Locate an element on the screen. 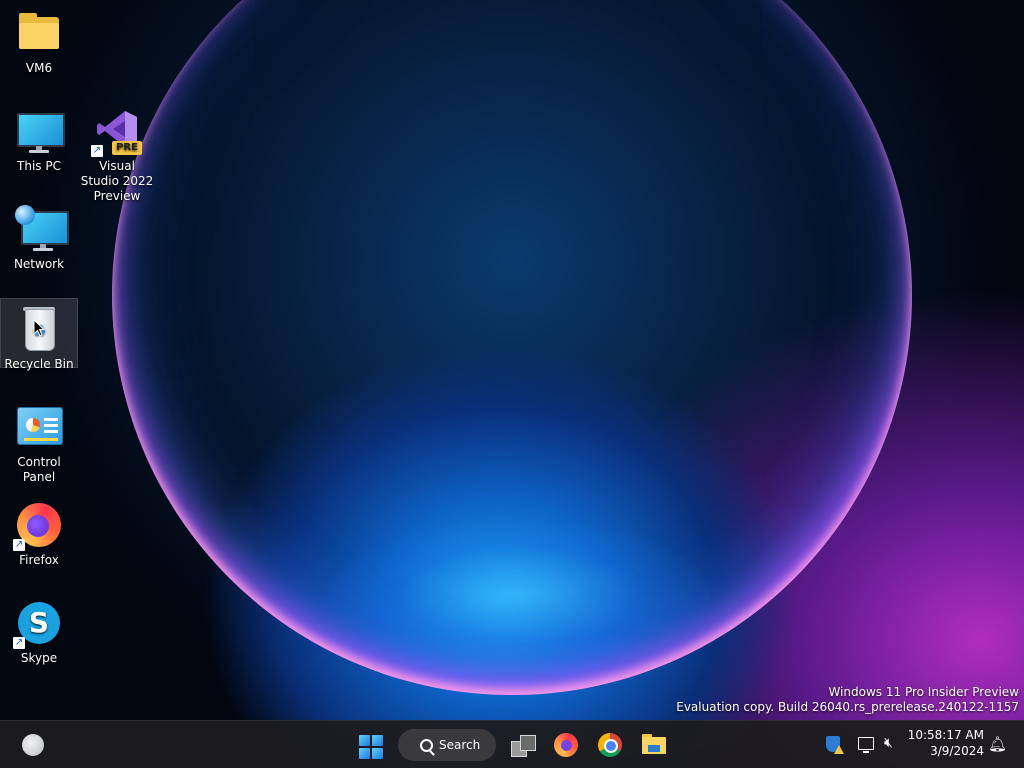 The width and height of the screenshot is (1024, 768). taskbar-chrome-icon is located at coordinates (610, 745).